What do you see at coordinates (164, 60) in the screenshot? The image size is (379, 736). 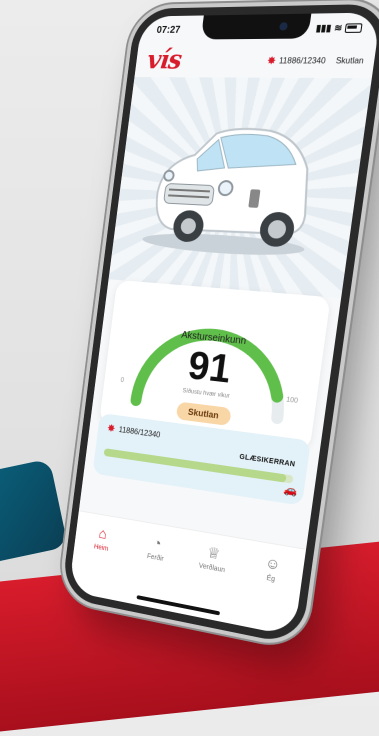 I see `vis-logo: vís` at bounding box center [164, 60].